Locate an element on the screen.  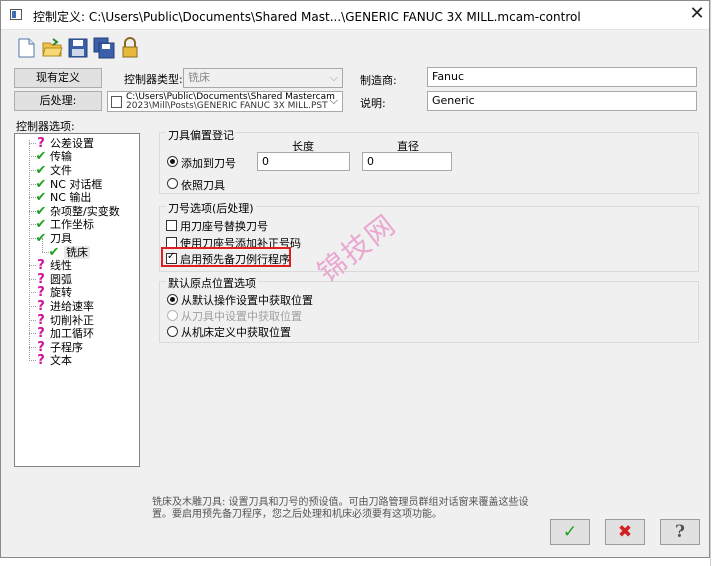
controller-type-select: 铣床 ⌵ is located at coordinates (263, 78).